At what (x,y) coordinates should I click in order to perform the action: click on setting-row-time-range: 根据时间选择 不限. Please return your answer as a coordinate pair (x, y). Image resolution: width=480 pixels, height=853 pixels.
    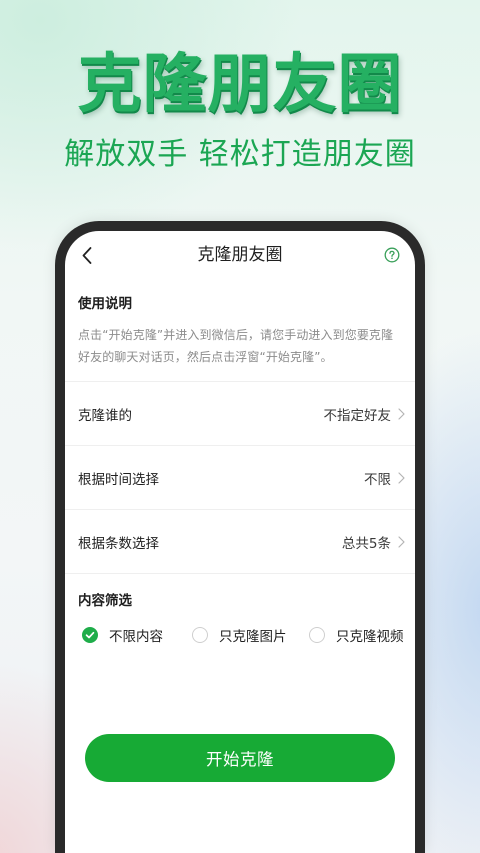
    Looking at the image, I should click on (240, 478).